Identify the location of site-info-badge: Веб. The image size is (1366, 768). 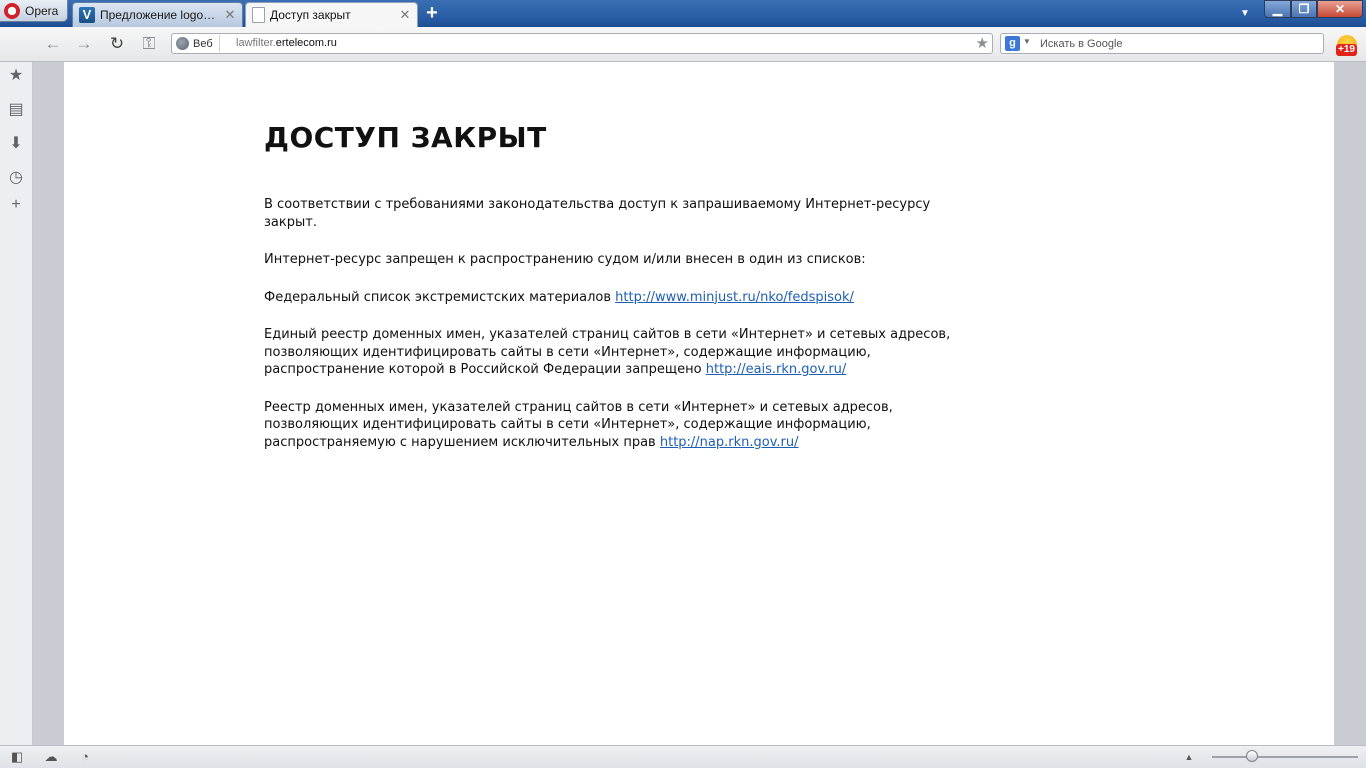
(198, 43).